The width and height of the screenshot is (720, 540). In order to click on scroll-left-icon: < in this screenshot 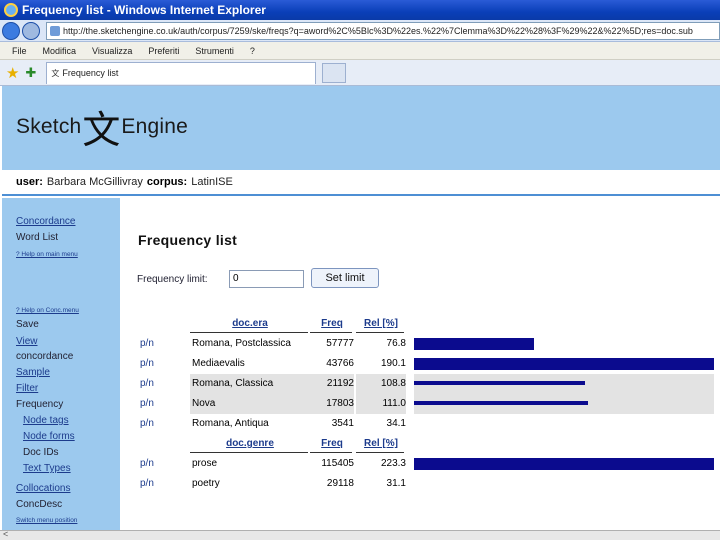, I will do `click(5, 534)`.